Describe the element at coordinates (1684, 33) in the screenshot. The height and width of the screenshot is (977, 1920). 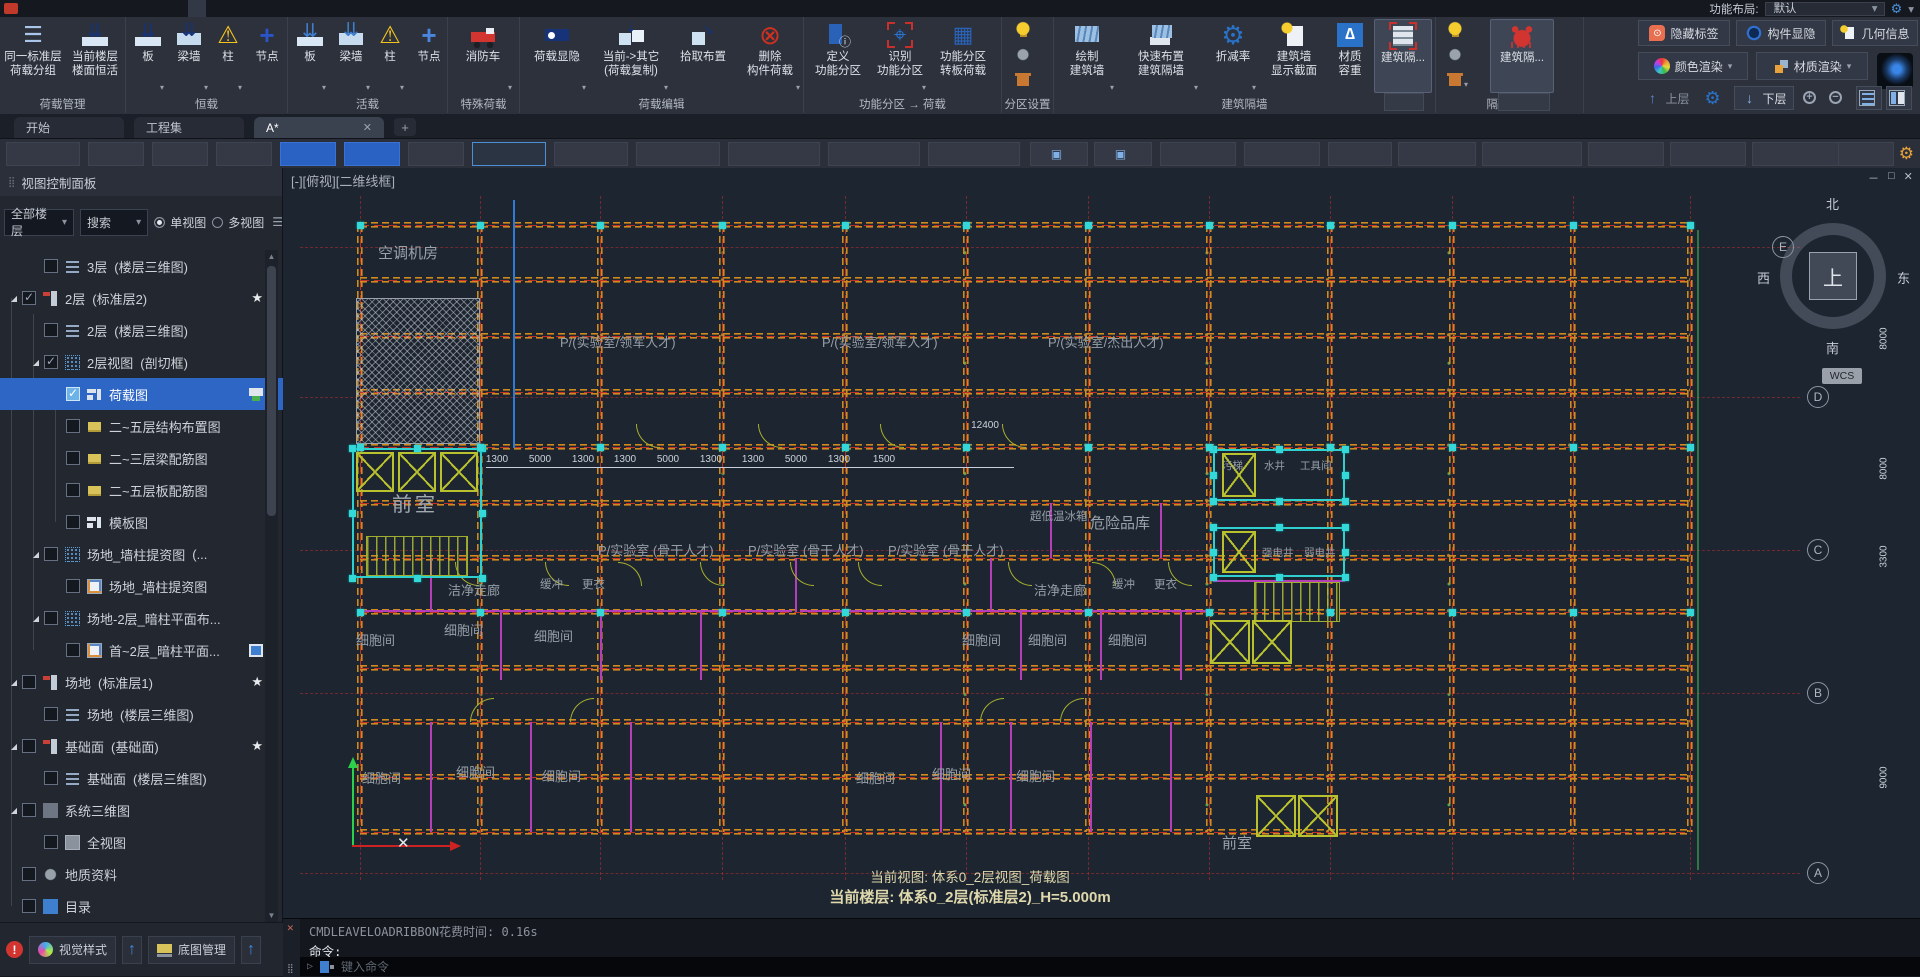
I see `utility-button: 隐藏标签` at that location.